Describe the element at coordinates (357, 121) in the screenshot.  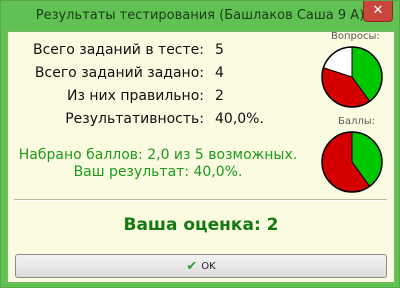
I see `points-chart-label: Баллы:` at that location.